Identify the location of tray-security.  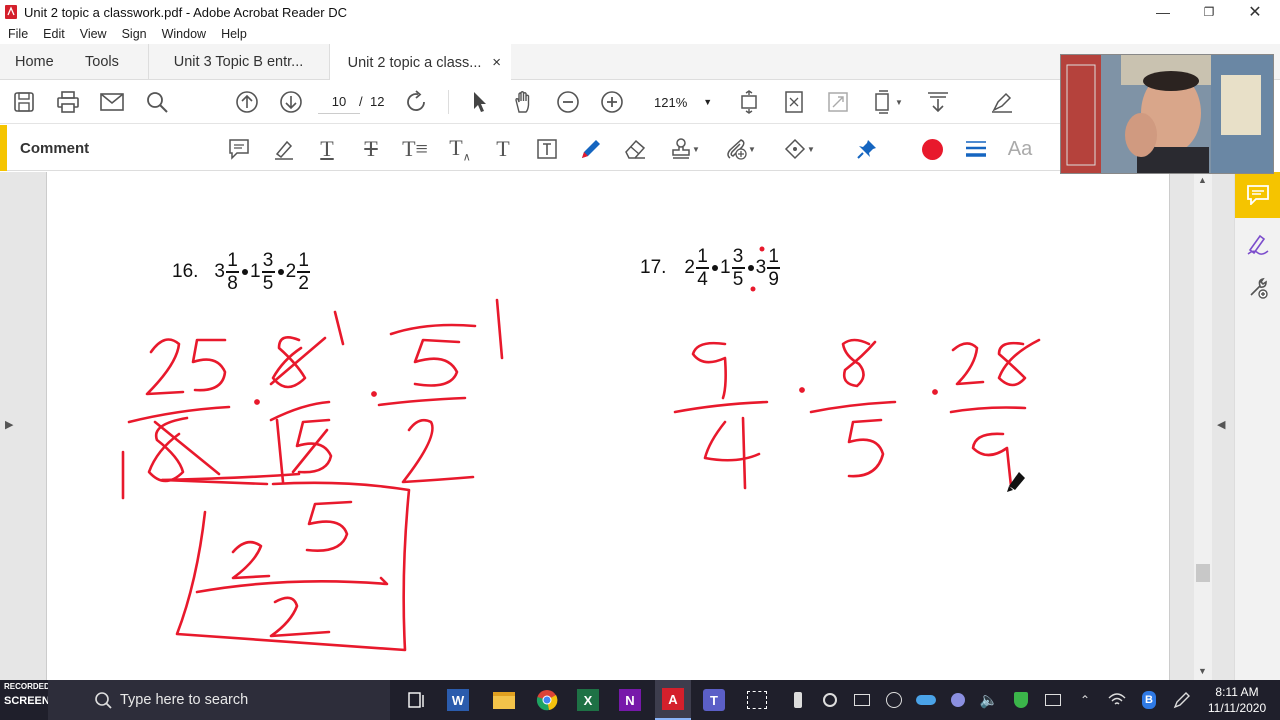
(1021, 700).